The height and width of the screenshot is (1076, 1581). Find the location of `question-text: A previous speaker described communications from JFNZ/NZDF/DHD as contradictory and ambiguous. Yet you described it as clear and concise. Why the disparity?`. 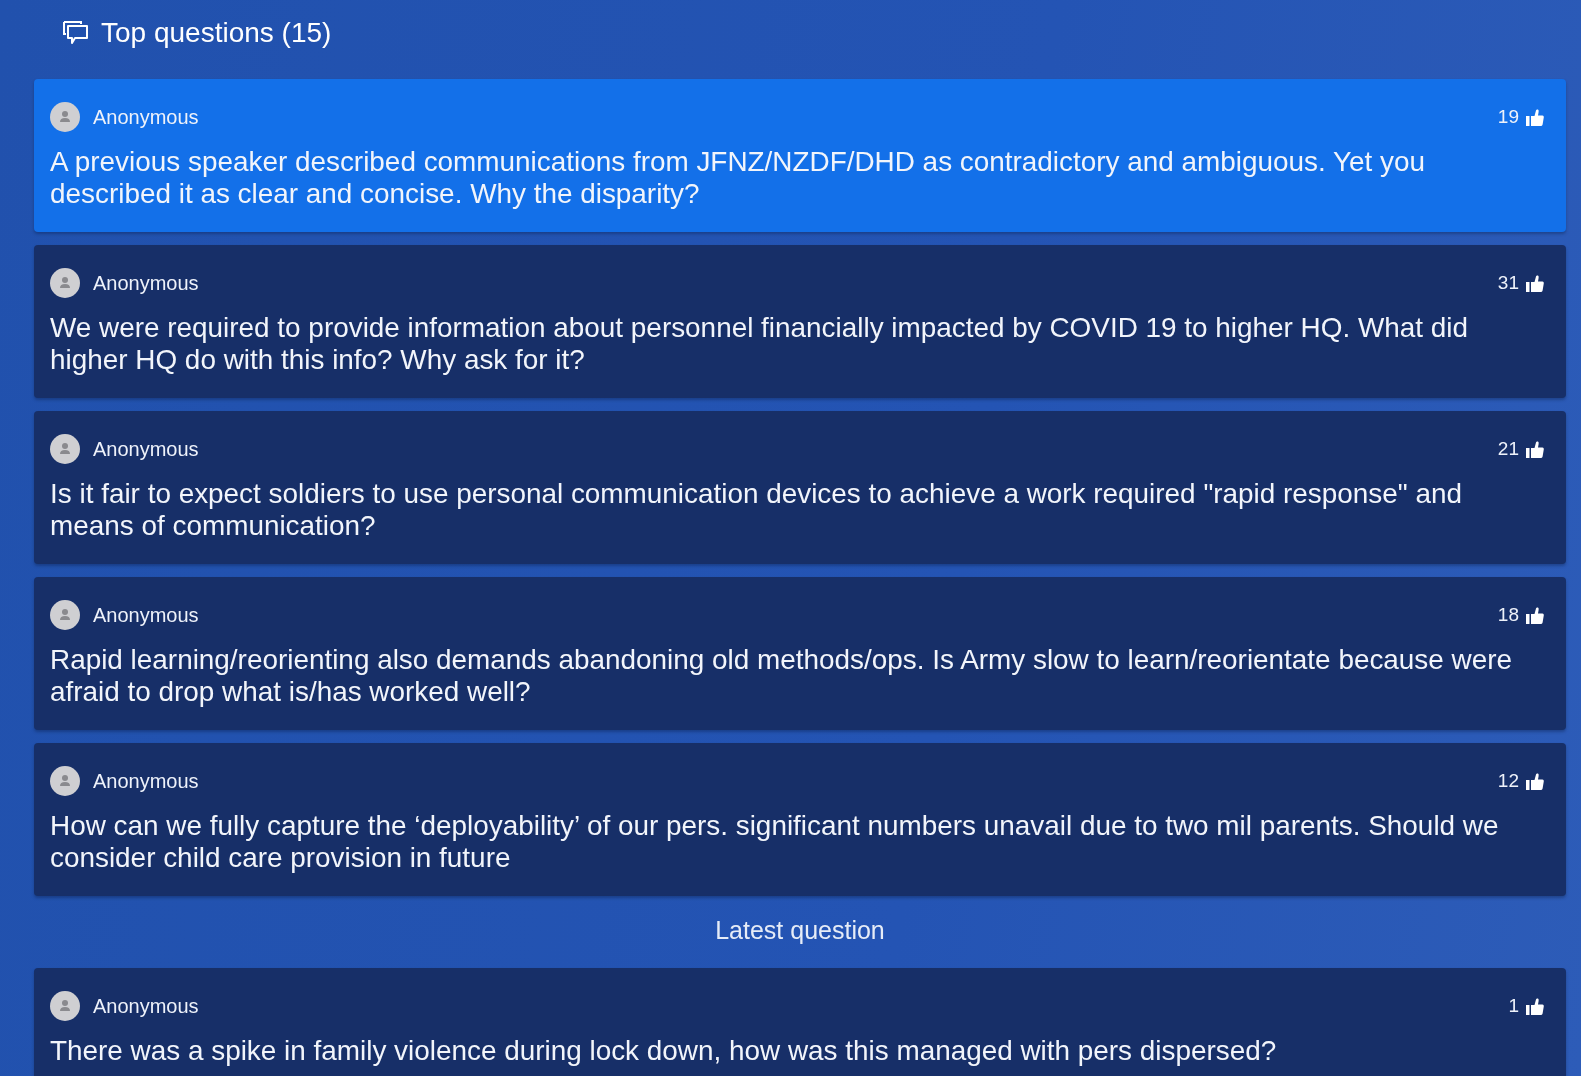

question-text: A previous speaker described communications from JFNZ/NZDF/DHD as contradictory and ambiguous. Yet you described it as clear and concise. Why the disparity? is located at coordinates (738, 178).